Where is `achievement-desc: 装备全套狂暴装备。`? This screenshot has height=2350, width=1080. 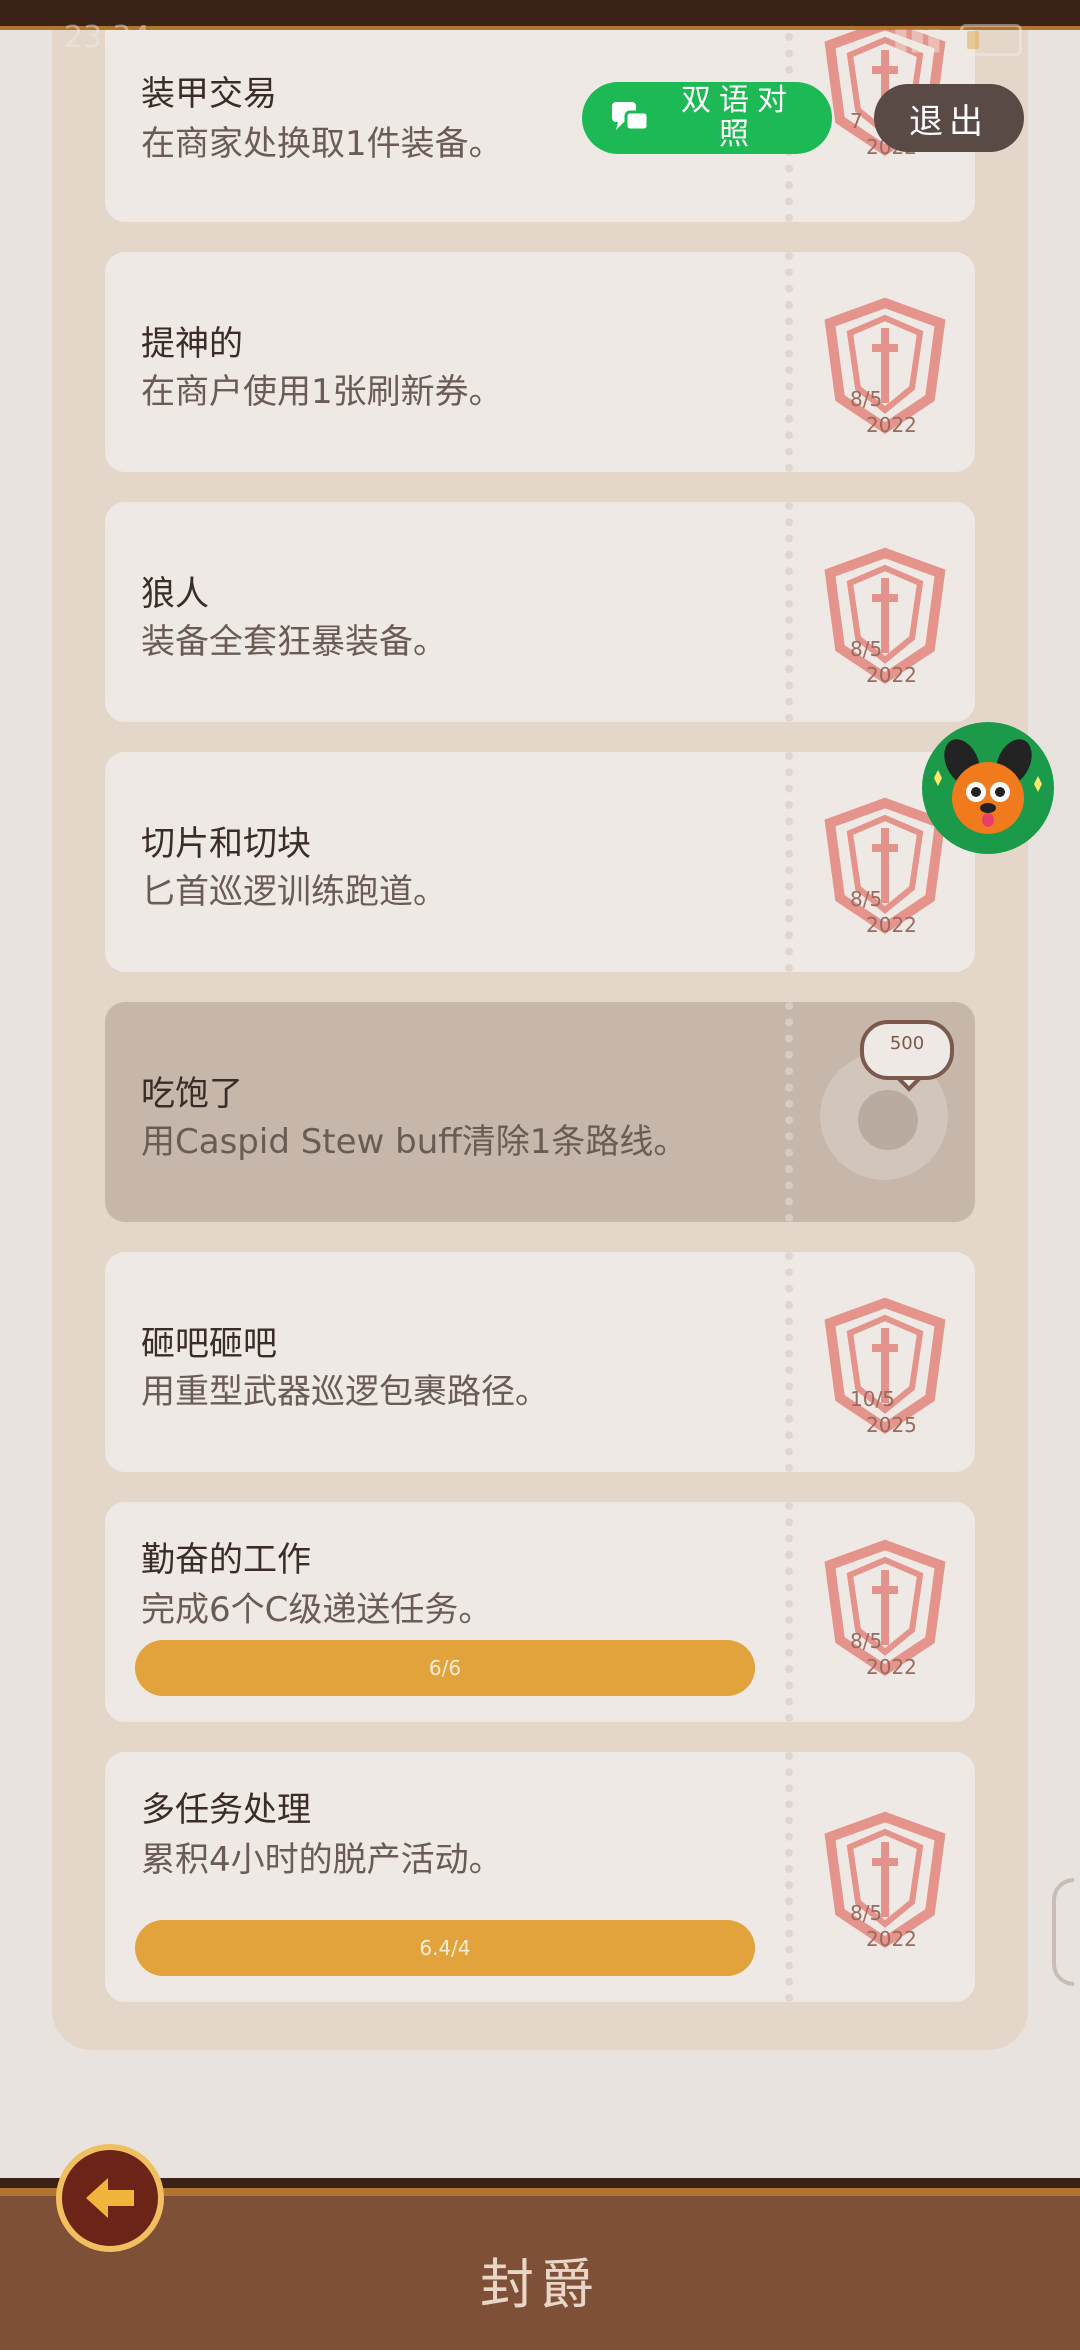 achievement-desc: 装备全套狂暴装备。 is located at coordinates (294, 642).